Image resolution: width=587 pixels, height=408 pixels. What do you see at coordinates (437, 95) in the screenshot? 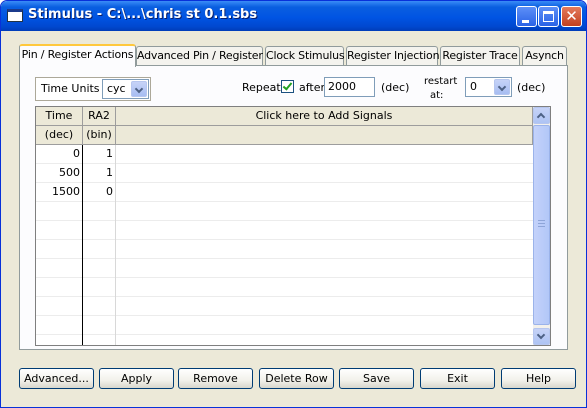
I see `restart-label-line2: at:` at bounding box center [437, 95].